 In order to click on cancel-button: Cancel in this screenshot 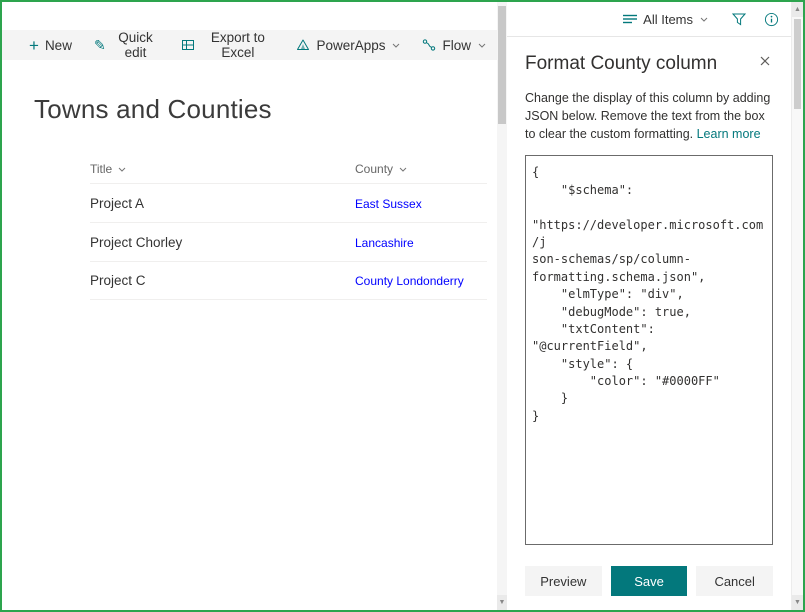, I will do `click(735, 581)`.